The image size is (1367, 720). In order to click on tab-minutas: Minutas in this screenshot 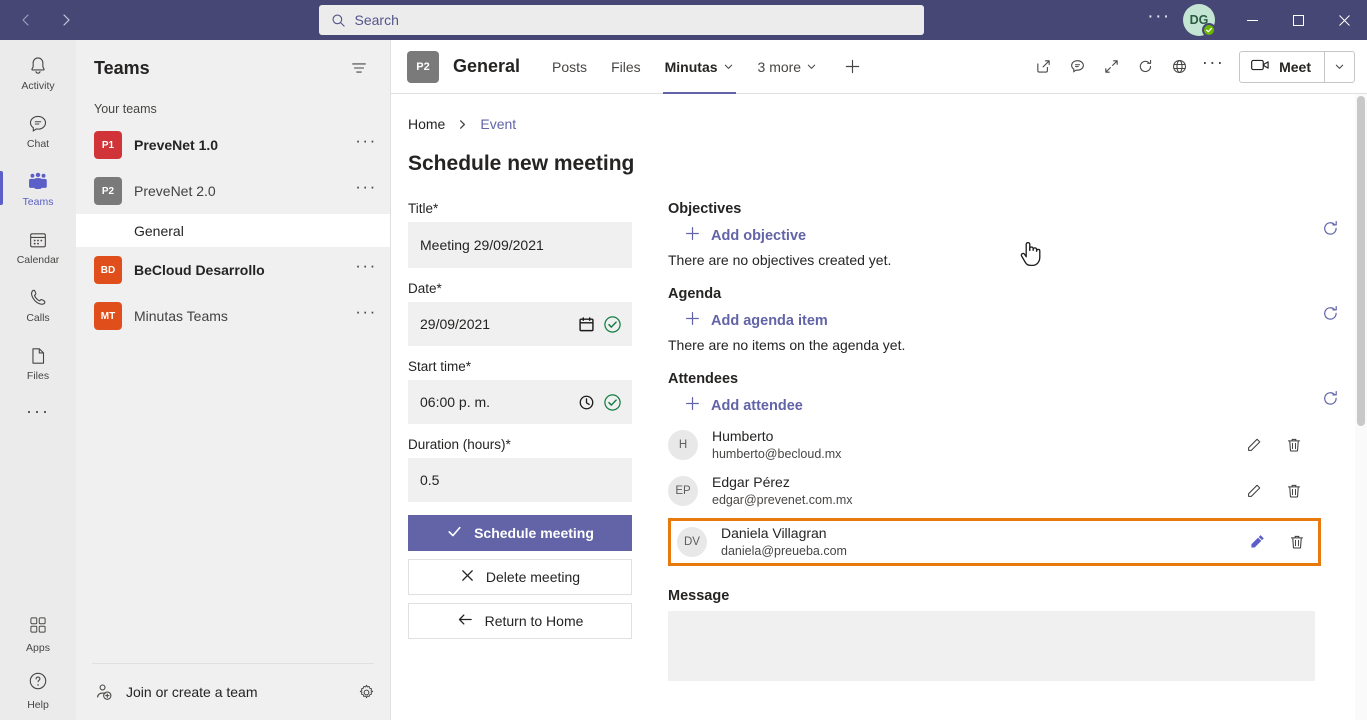, I will do `click(699, 67)`.